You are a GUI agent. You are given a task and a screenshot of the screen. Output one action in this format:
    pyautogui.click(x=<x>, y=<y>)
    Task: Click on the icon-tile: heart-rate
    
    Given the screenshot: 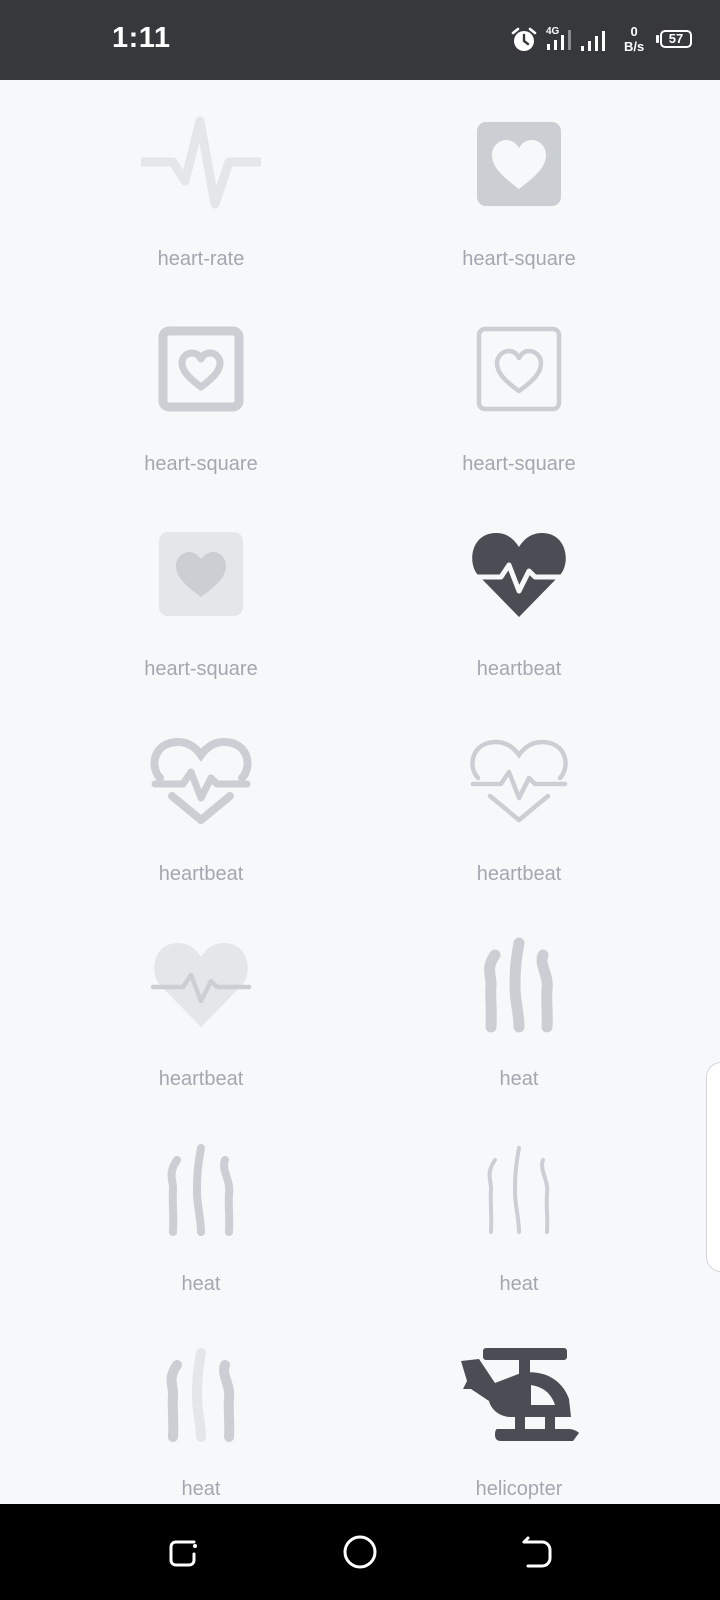 What is the action you would take?
    pyautogui.click(x=201, y=187)
    